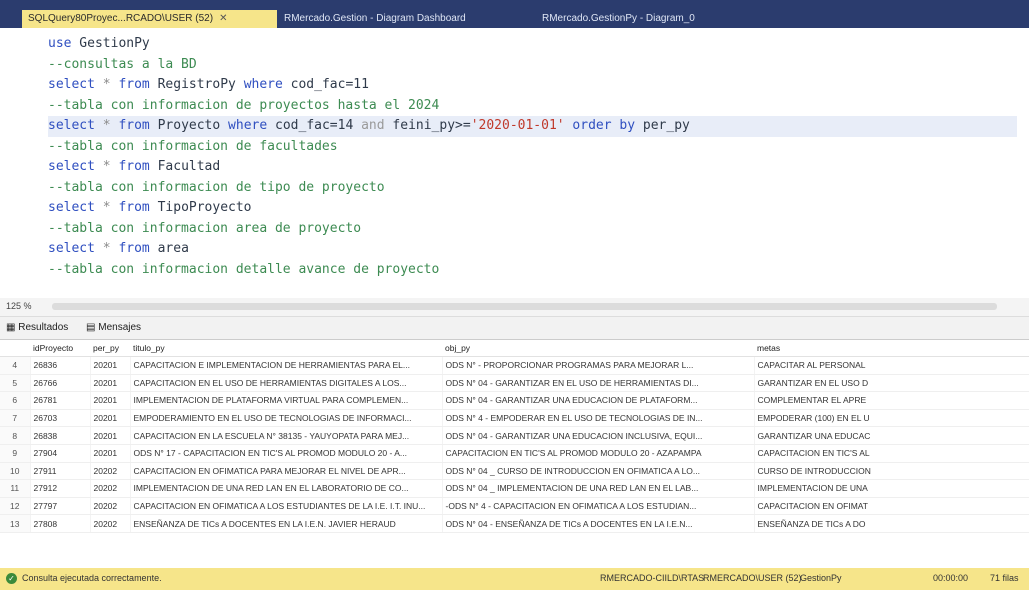  I want to click on table-cell: 27808, so click(60, 523).